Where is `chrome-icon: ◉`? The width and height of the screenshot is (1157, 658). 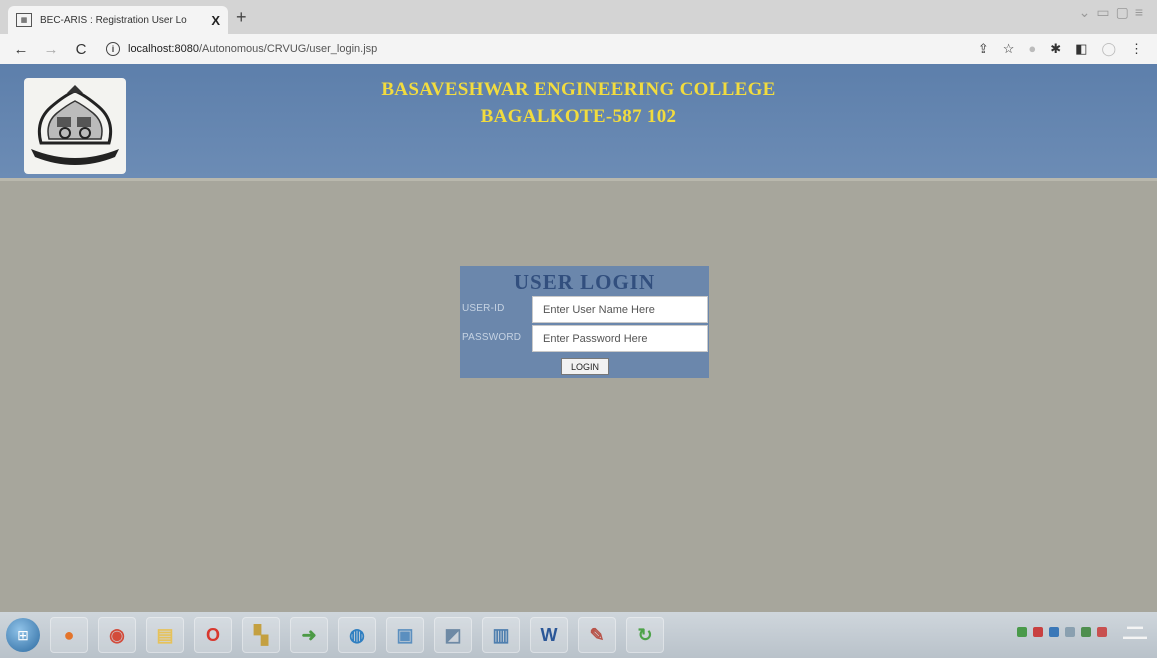
chrome-icon: ◉ is located at coordinates (117, 634).